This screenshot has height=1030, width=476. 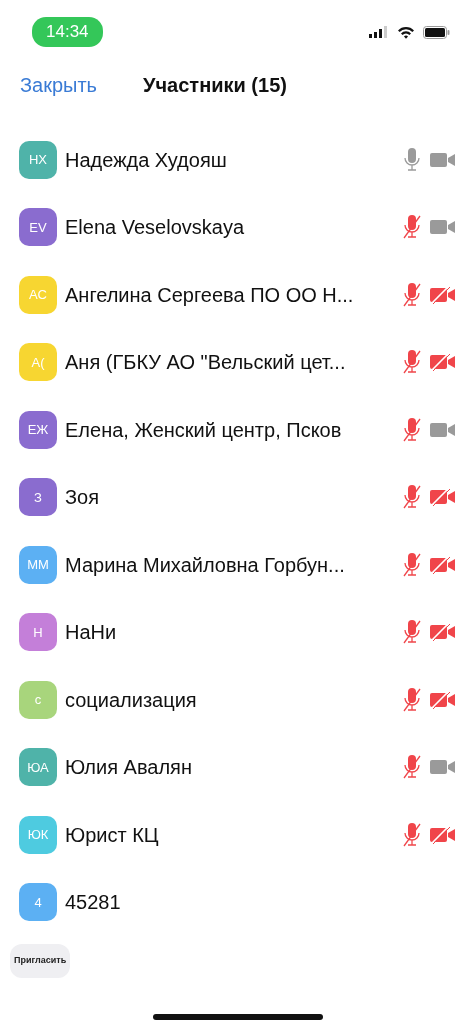 What do you see at coordinates (59, 85) in the screenshot?
I see `close-link: Закрыть` at bounding box center [59, 85].